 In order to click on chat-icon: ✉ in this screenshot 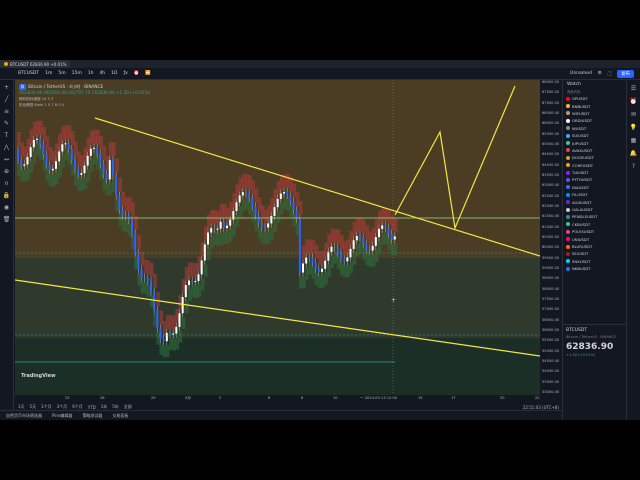, I will do `click(634, 115)`.